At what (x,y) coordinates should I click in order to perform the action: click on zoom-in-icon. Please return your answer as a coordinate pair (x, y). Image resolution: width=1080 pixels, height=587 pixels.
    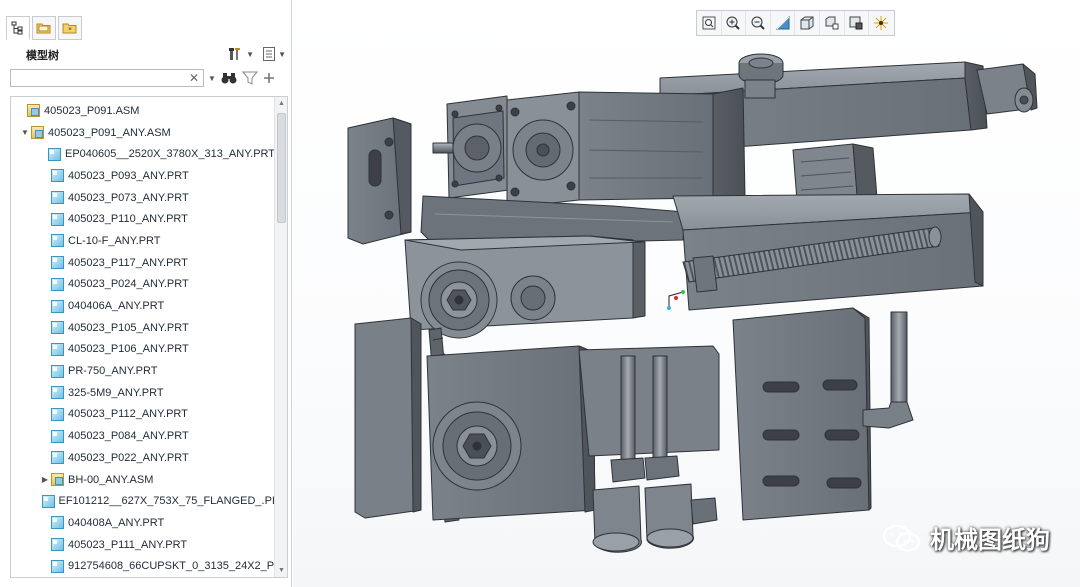
    Looking at the image, I should click on (733, 23).